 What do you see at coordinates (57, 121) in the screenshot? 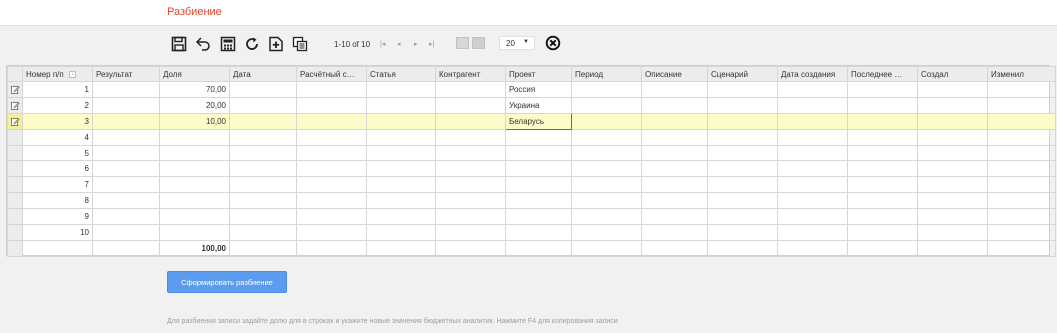
I see `row-number-cell: 3` at bounding box center [57, 121].